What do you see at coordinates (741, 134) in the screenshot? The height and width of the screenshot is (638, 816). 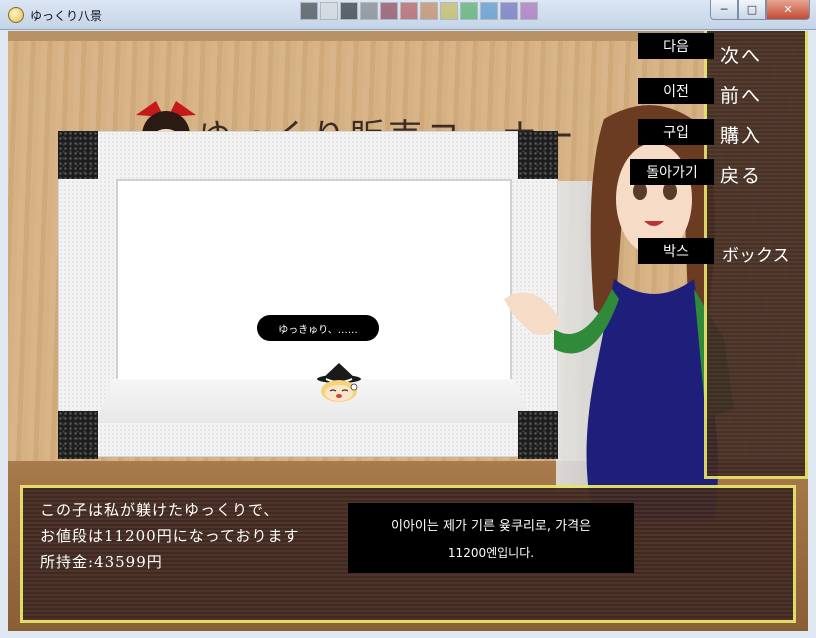 I see `menu-item-purchase: 購入` at bounding box center [741, 134].